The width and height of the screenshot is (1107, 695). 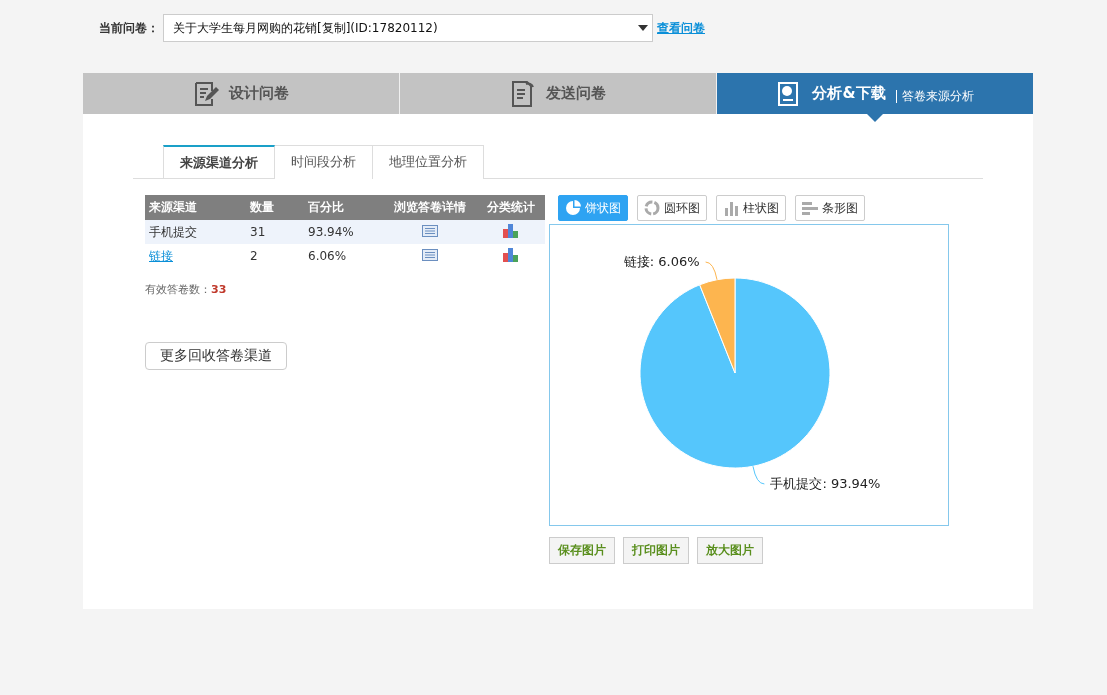 I want to click on chart-type-button: 柱状图, so click(x=751, y=208).